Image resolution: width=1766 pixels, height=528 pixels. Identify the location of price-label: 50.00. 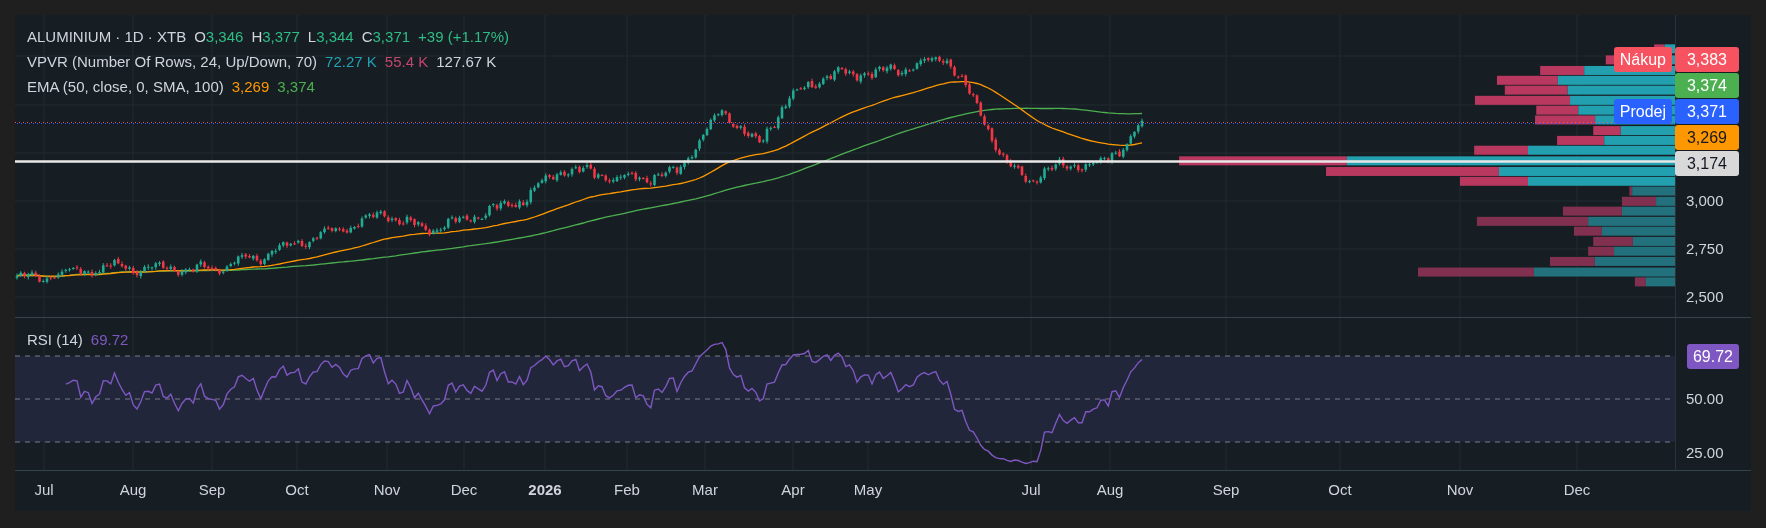
(1705, 399).